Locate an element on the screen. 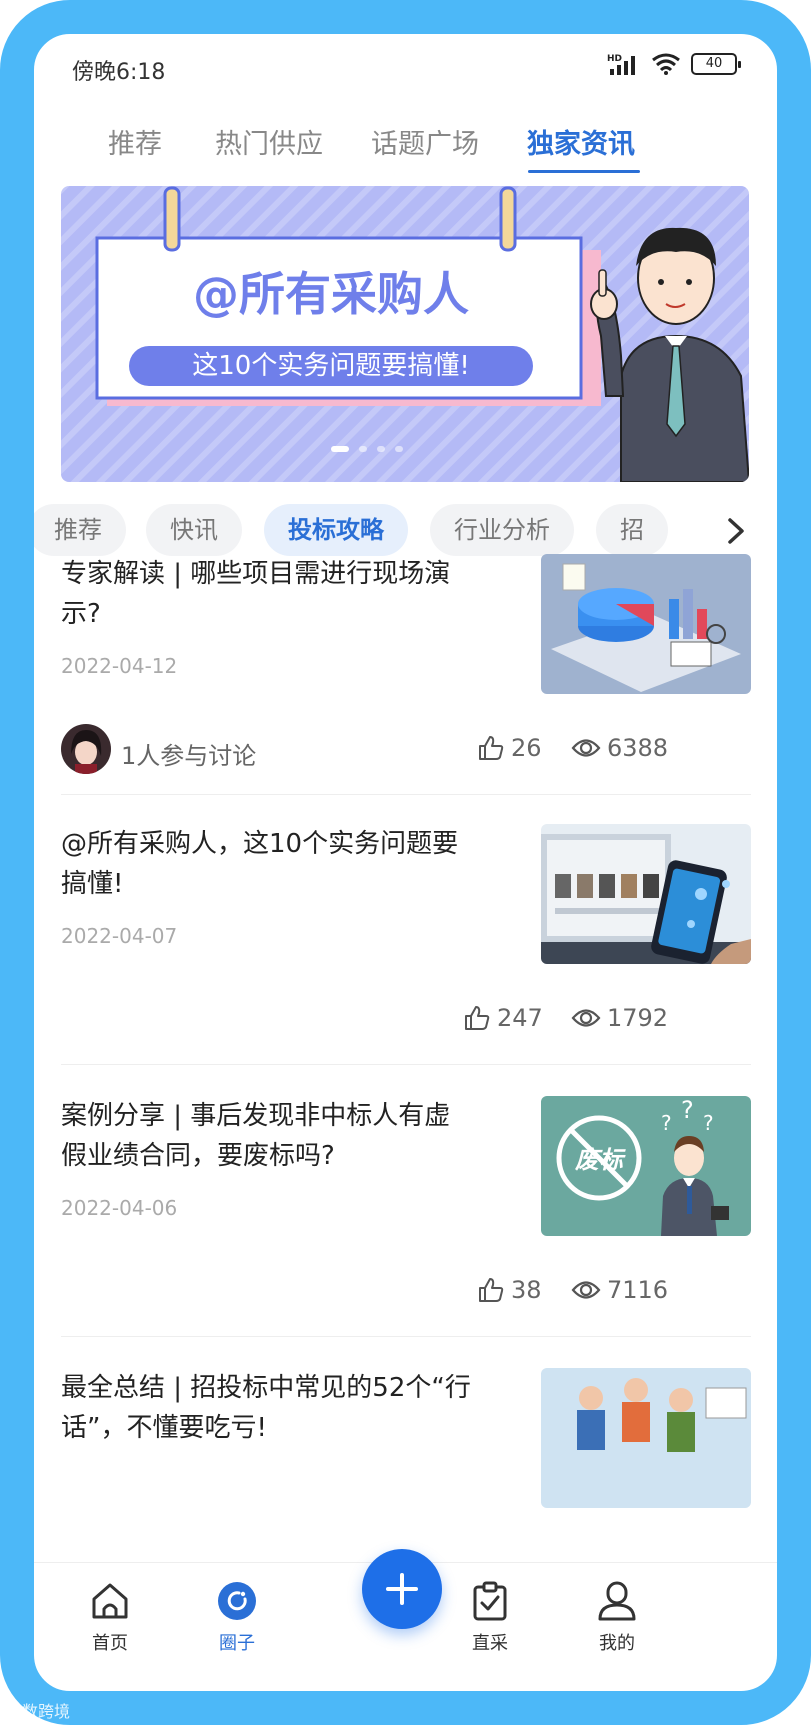 The height and width of the screenshot is (1725, 811). view-stat: 6388 is located at coordinates (619, 748).